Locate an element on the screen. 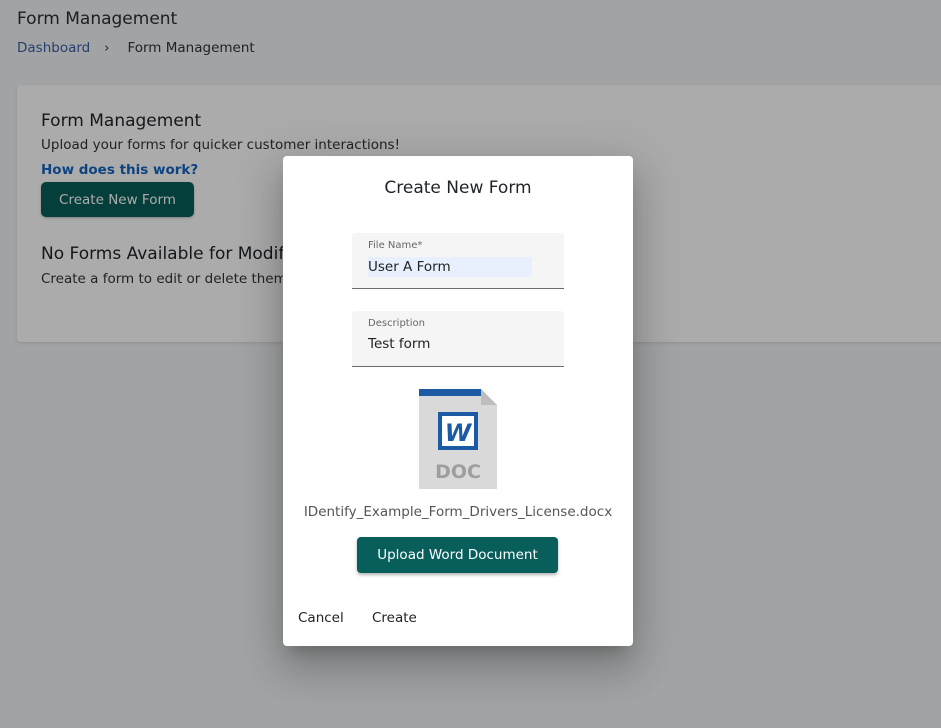 This screenshot has height=728, width=941. description-label: Description is located at coordinates (396, 323).